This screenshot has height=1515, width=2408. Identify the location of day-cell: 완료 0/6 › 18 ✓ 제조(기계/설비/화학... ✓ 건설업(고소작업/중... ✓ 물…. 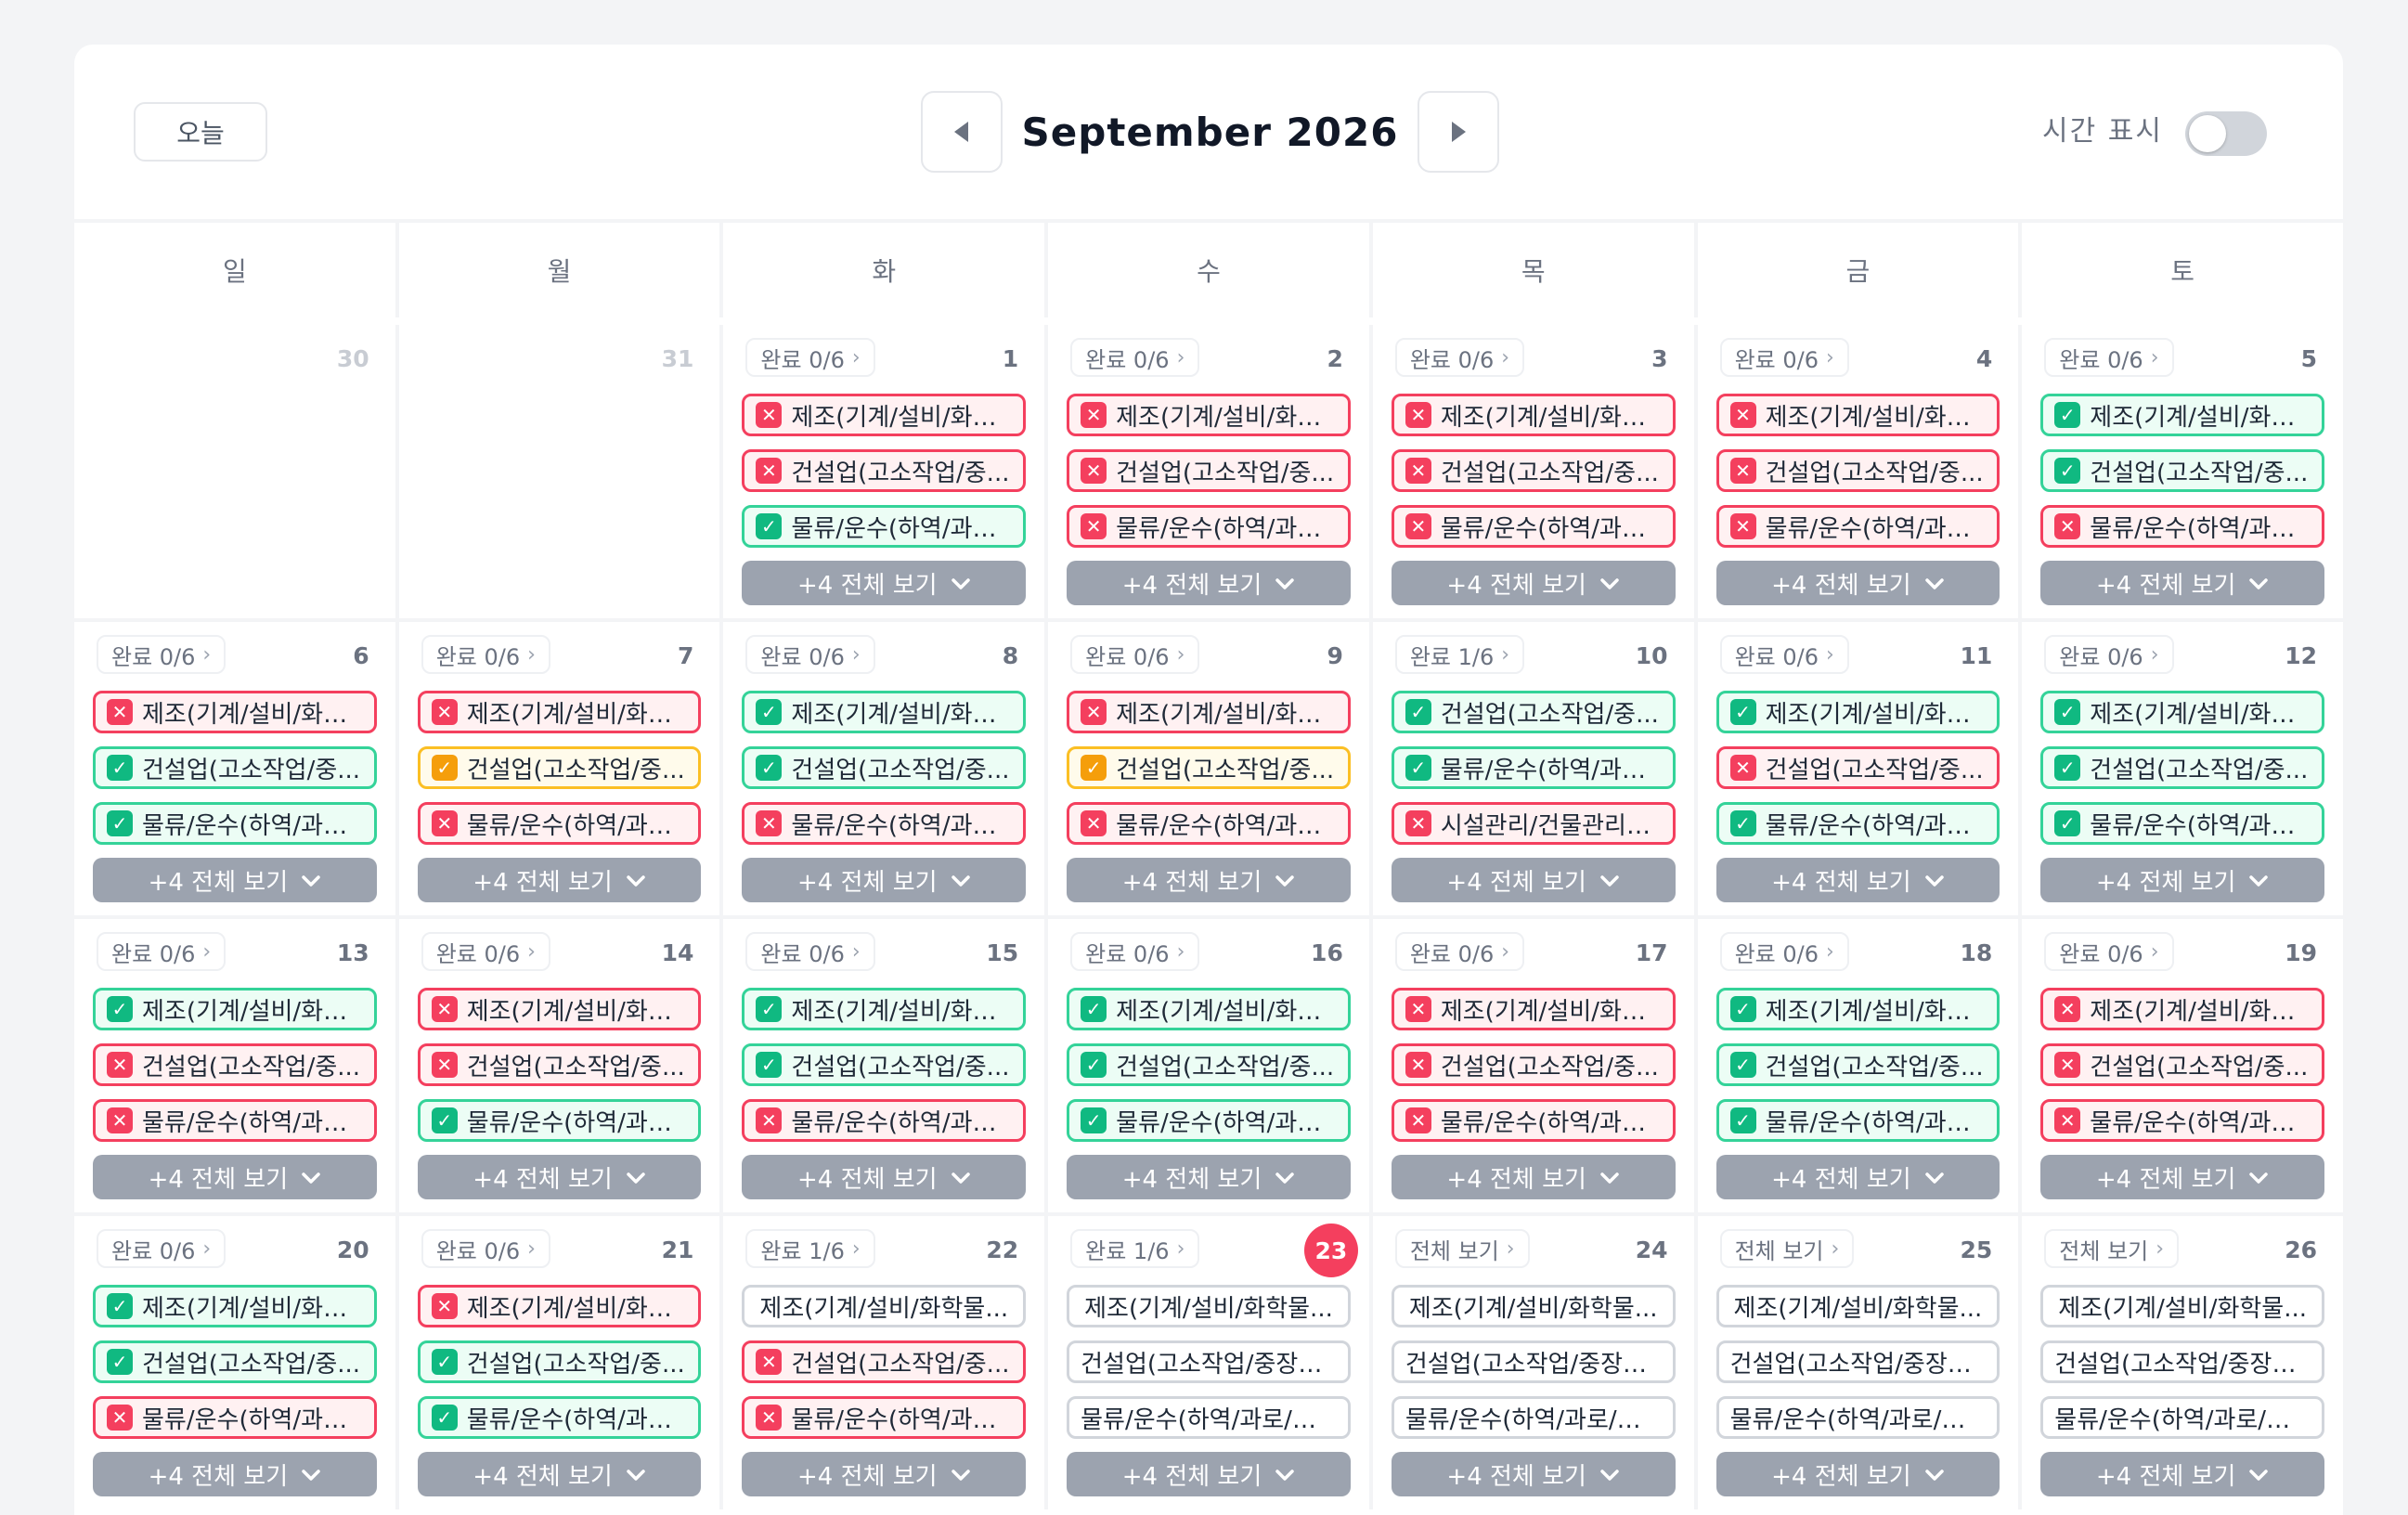
(1858, 1066).